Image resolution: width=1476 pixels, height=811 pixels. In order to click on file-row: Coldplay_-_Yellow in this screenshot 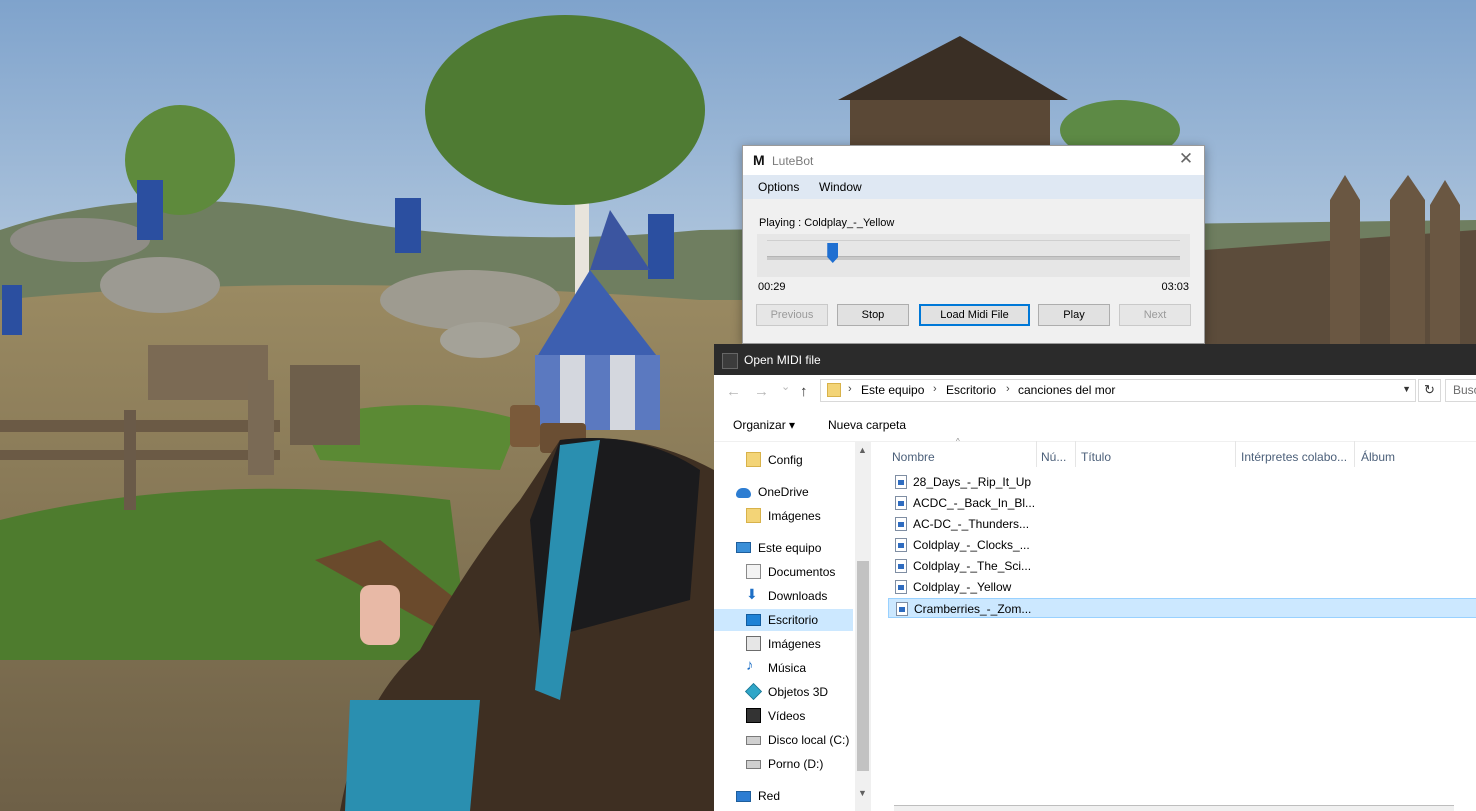, I will do `click(1182, 587)`.